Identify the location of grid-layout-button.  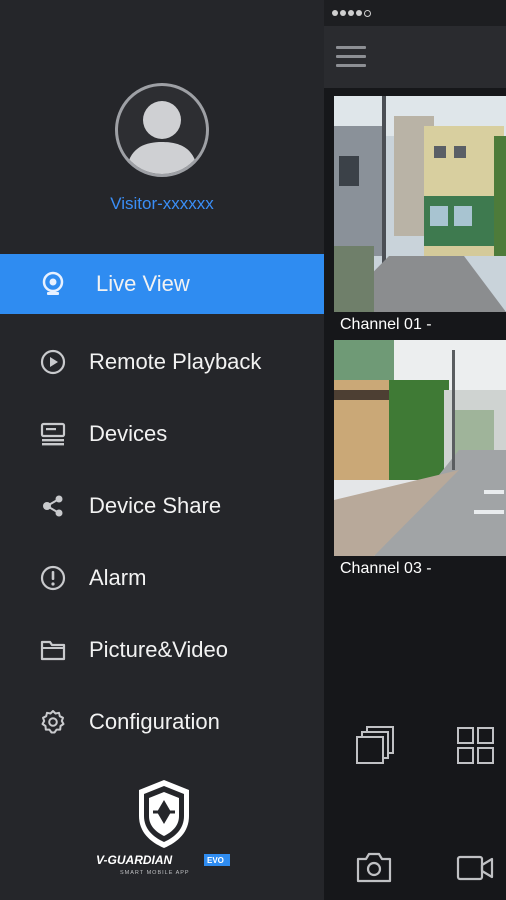
(476, 748).